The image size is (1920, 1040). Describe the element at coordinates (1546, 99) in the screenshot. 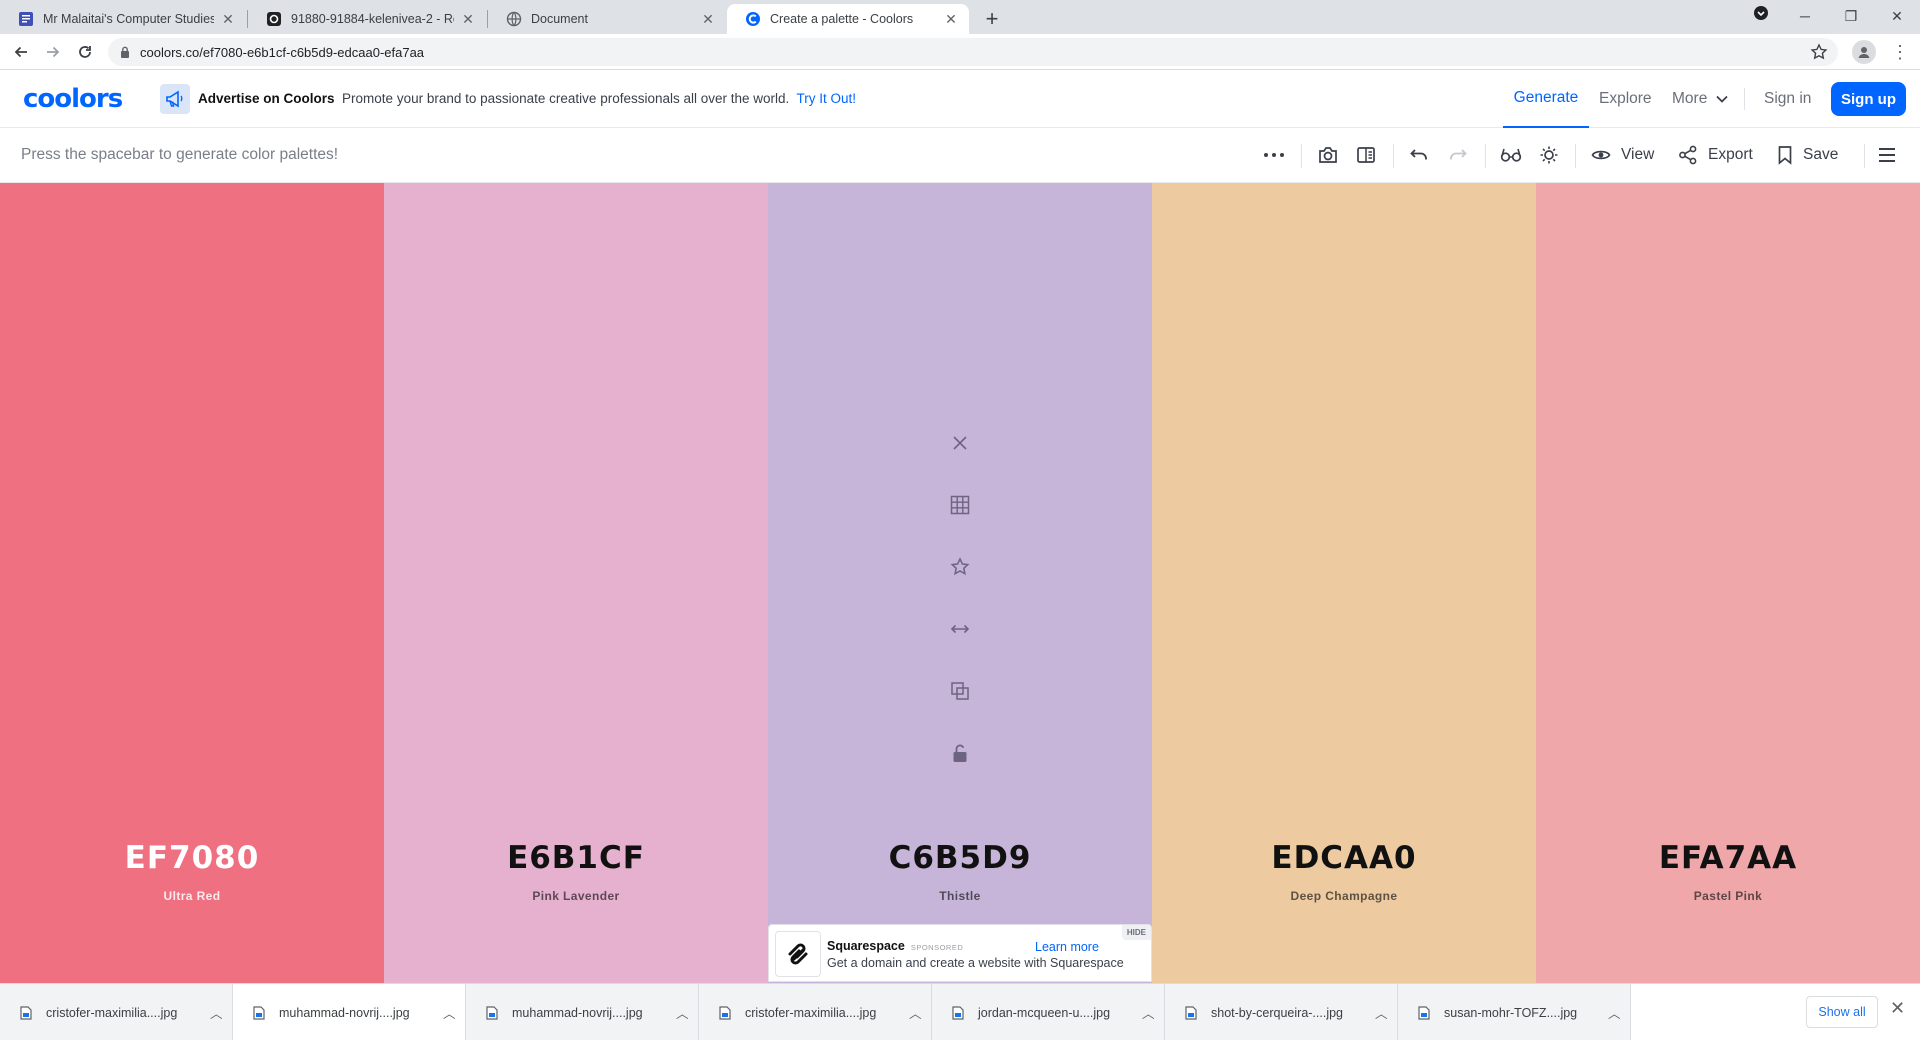

I see `nav-generate: Generate` at that location.